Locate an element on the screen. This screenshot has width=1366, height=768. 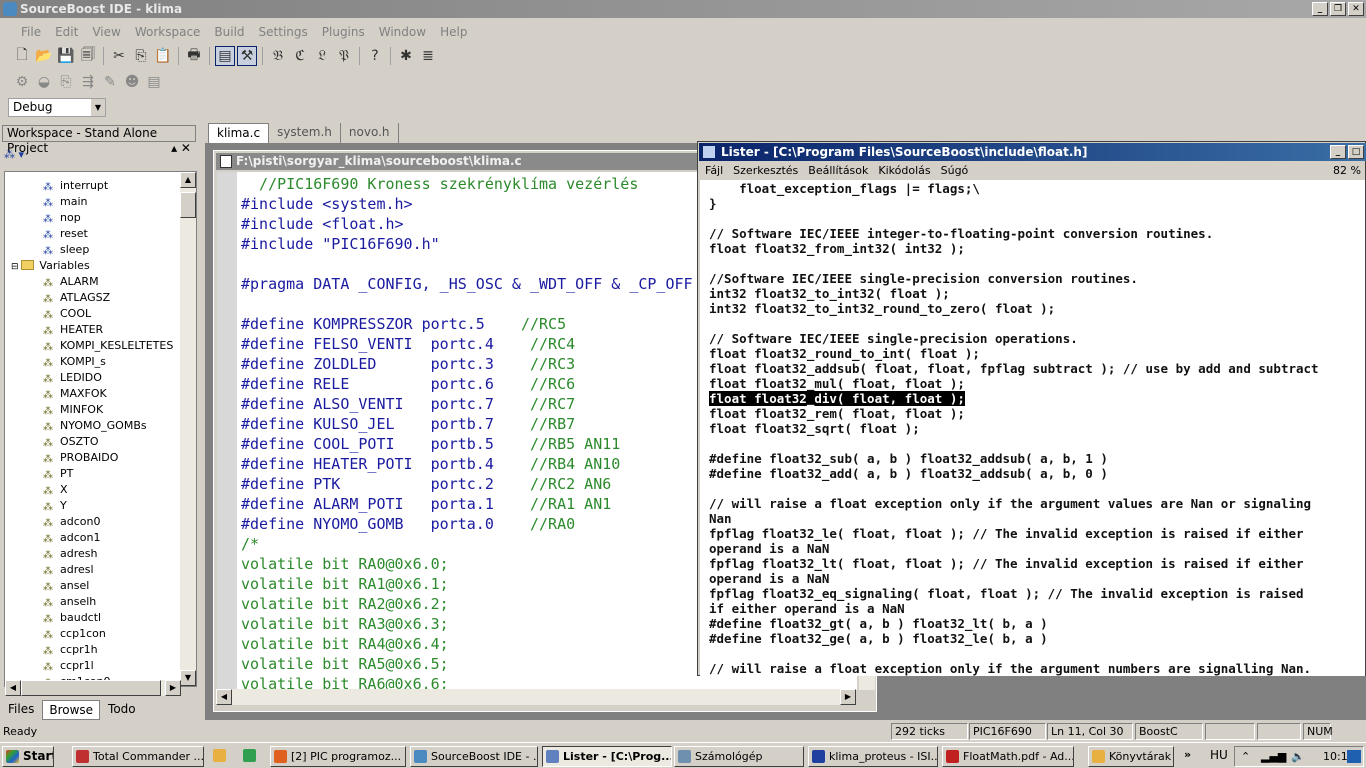
open-icon: 📂 is located at coordinates (44, 56).